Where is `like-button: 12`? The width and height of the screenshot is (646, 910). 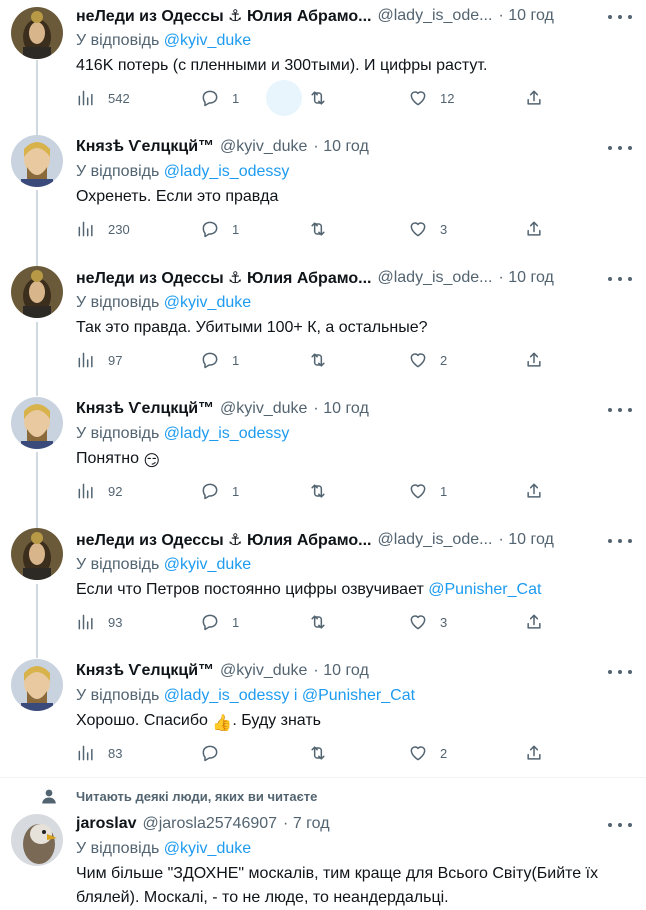 like-button: 12 is located at coordinates (431, 98).